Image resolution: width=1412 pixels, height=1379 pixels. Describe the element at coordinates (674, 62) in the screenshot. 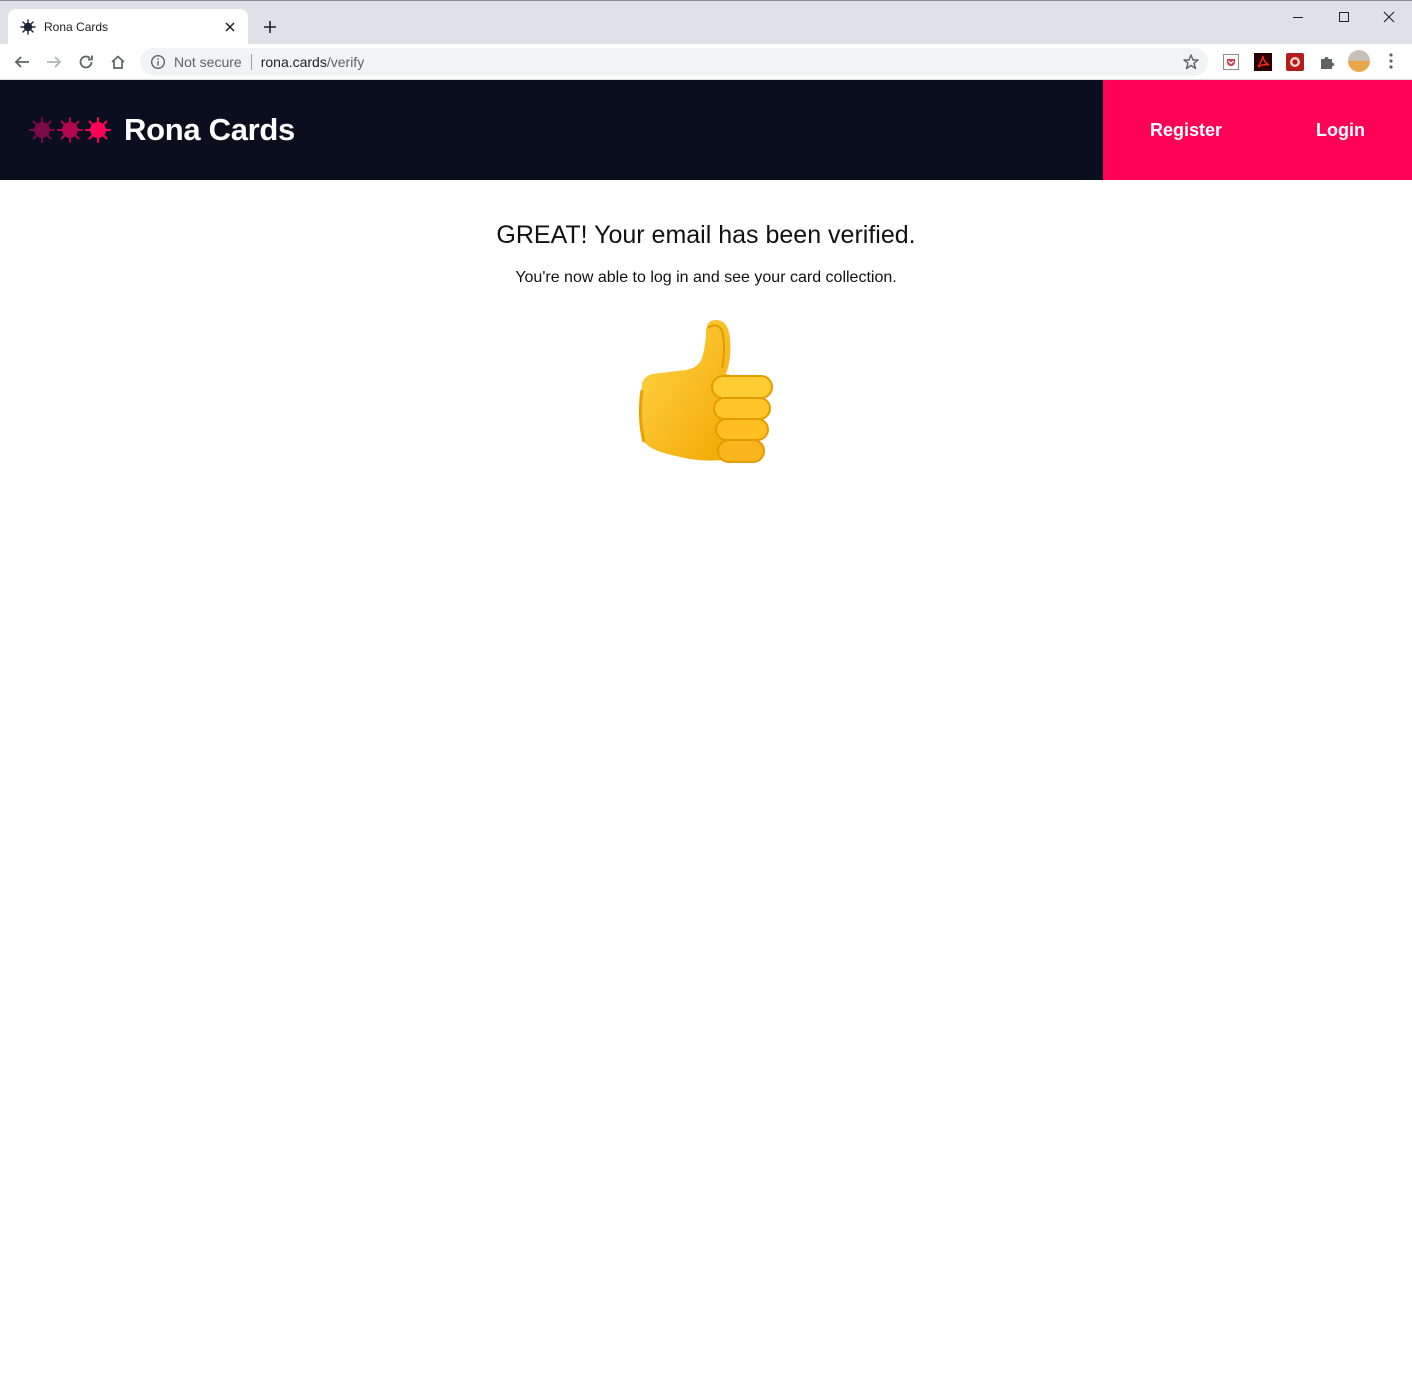

I see `address-bar: Not secure rona.cards/verify` at that location.